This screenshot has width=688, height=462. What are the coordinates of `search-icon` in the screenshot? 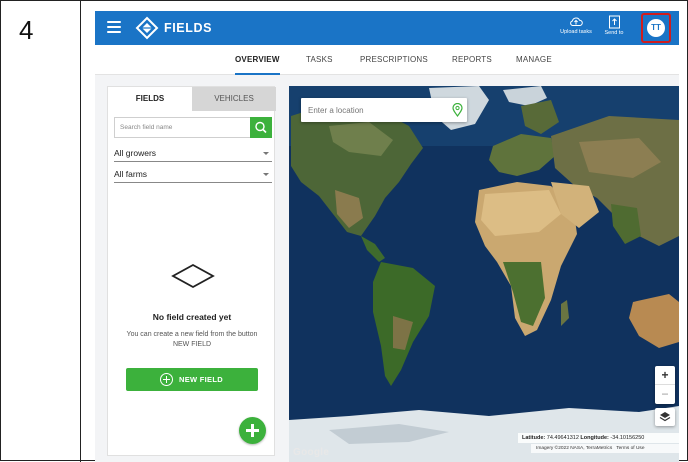 It's located at (261, 127).